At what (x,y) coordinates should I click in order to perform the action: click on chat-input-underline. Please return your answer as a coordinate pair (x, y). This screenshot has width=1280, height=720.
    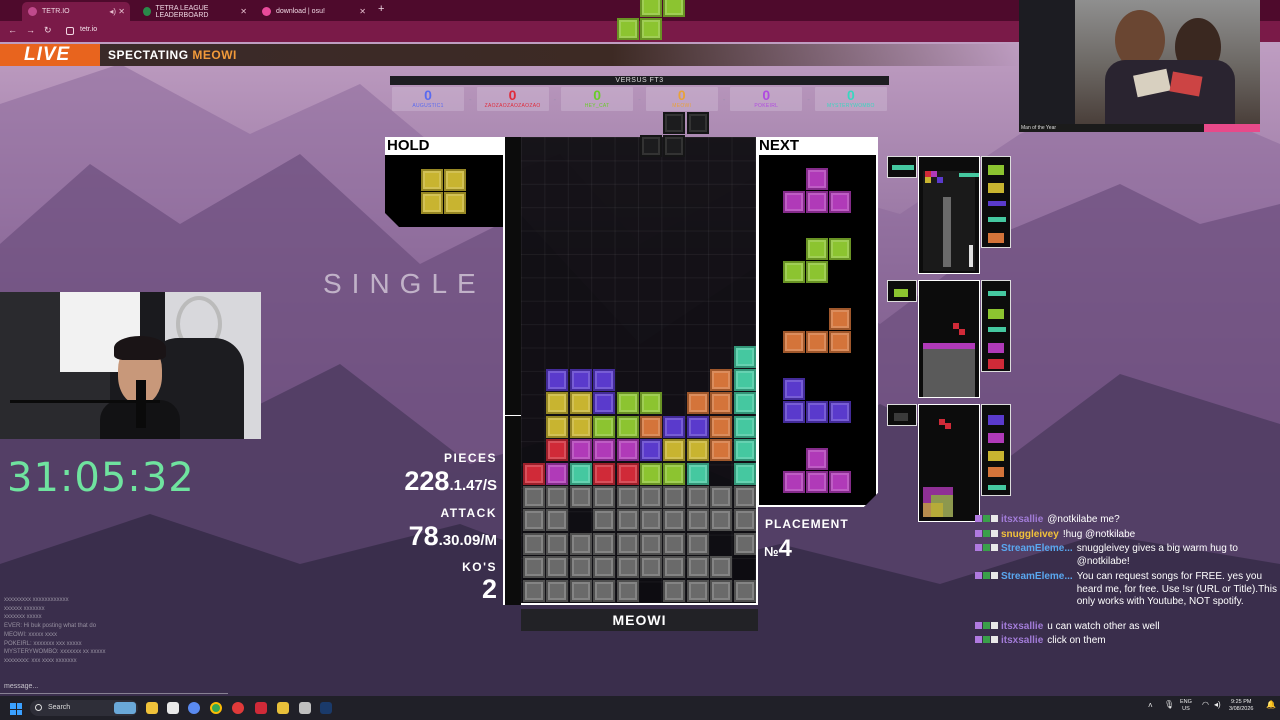
    Looking at the image, I should click on (114, 693).